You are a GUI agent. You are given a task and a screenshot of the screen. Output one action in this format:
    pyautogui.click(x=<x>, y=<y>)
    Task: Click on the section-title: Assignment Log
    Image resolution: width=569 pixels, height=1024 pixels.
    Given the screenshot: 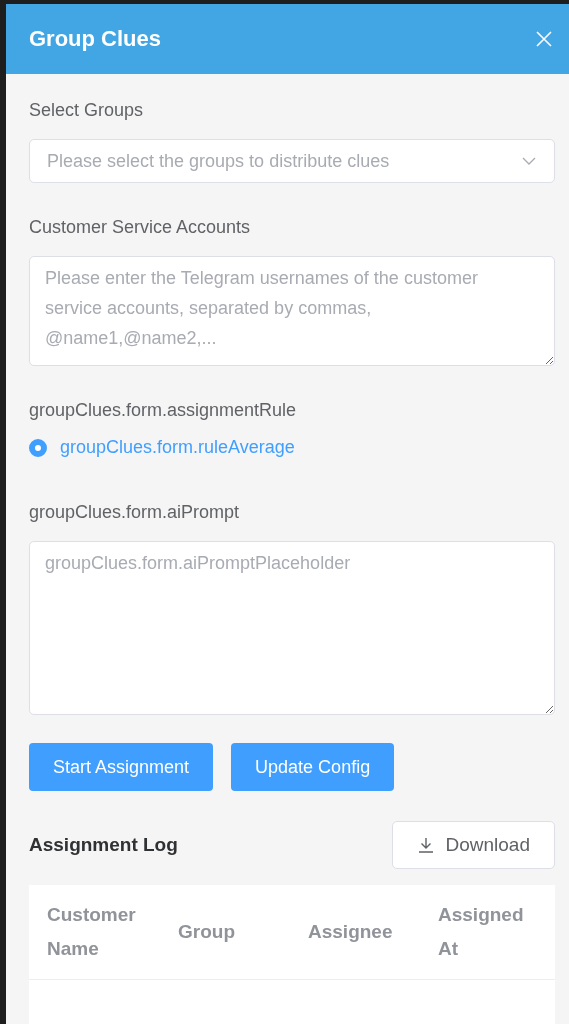 What is the action you would take?
    pyautogui.click(x=103, y=845)
    